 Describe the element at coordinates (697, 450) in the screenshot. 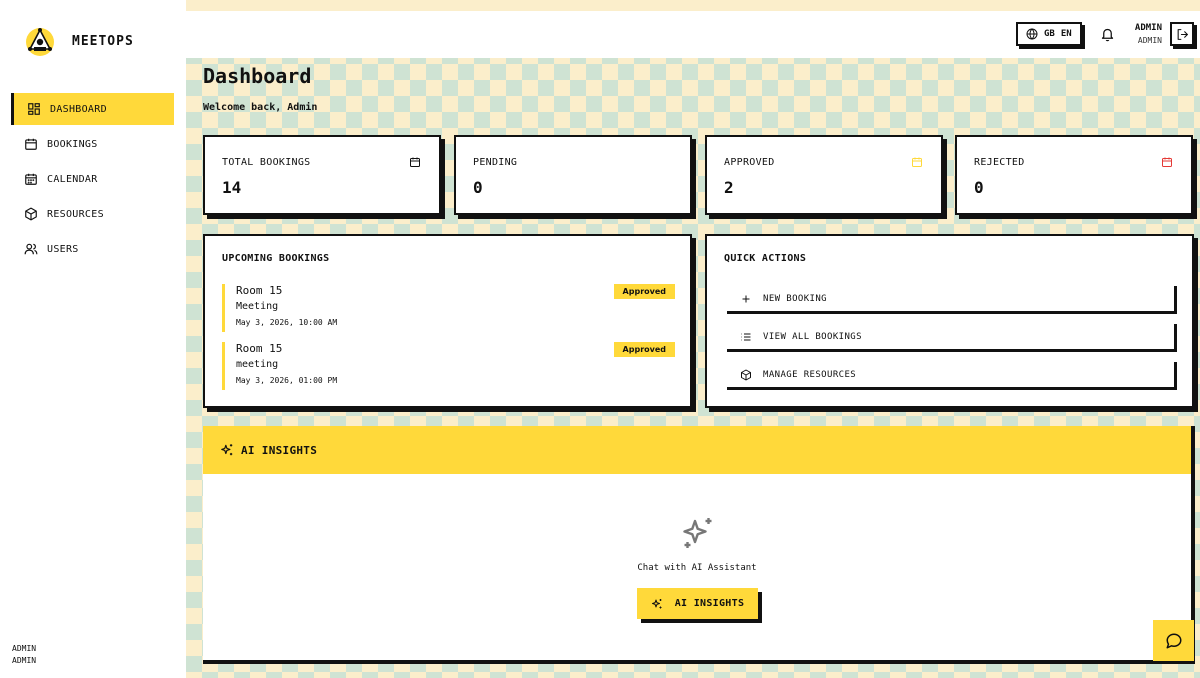

I see `ai-insights-header: AI INSIGHTS` at that location.